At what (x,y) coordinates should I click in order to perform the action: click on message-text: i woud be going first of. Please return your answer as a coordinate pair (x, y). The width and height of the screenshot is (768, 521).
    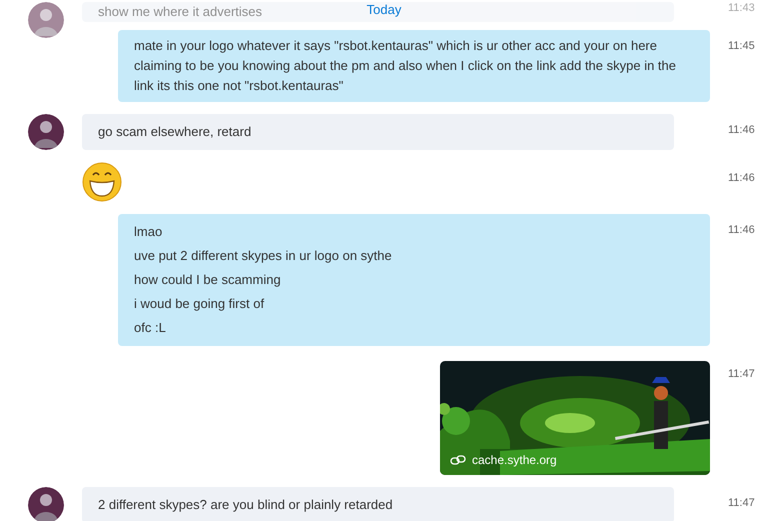
    Looking at the image, I should click on (199, 304).